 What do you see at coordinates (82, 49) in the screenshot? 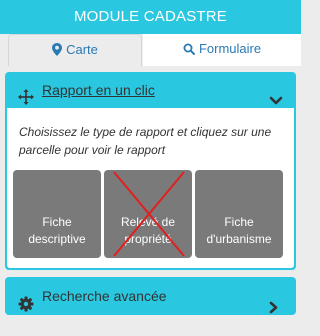
I see `tab-carte-label: Carte` at bounding box center [82, 49].